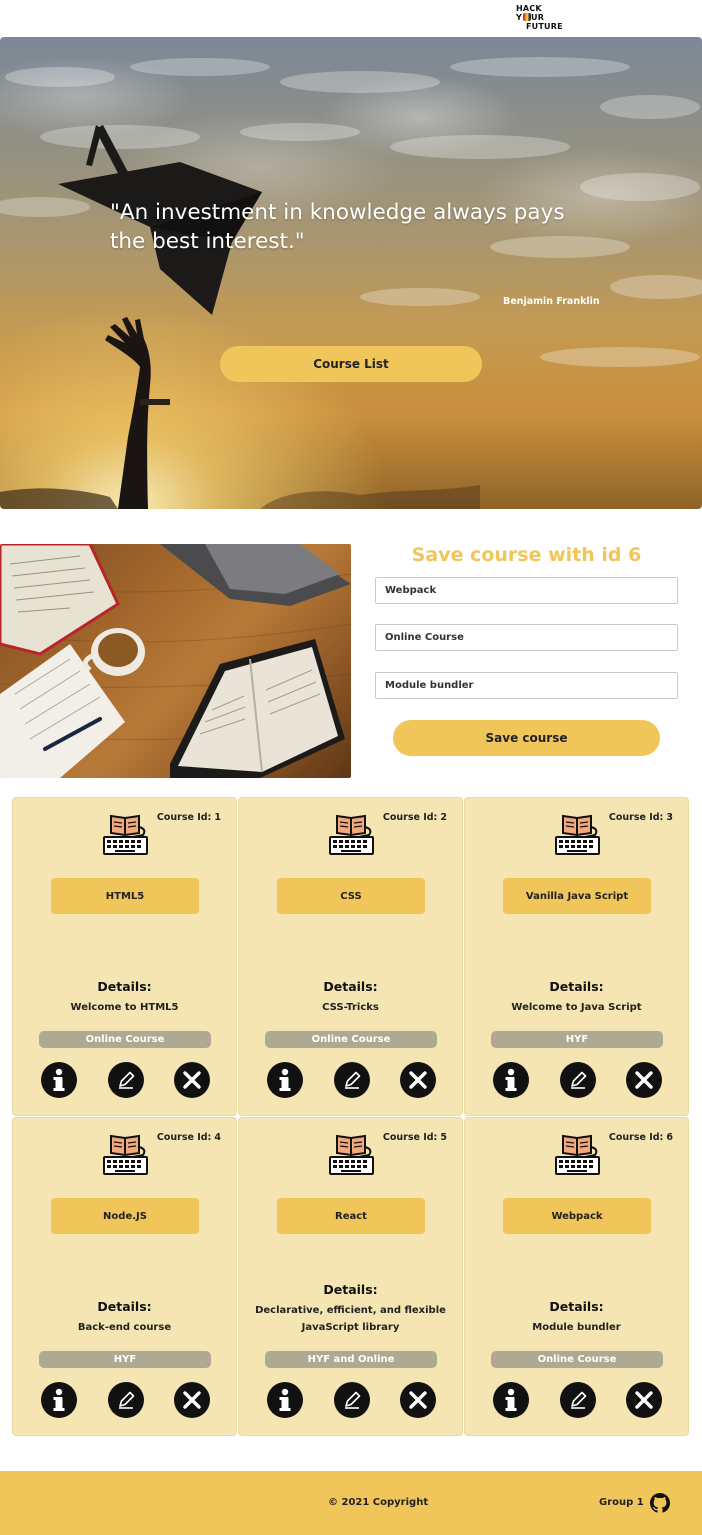 This screenshot has width=702, height=1535. What do you see at coordinates (350, 997) in the screenshot?
I see `course-details: Details: CSS-Tricks` at bounding box center [350, 997].